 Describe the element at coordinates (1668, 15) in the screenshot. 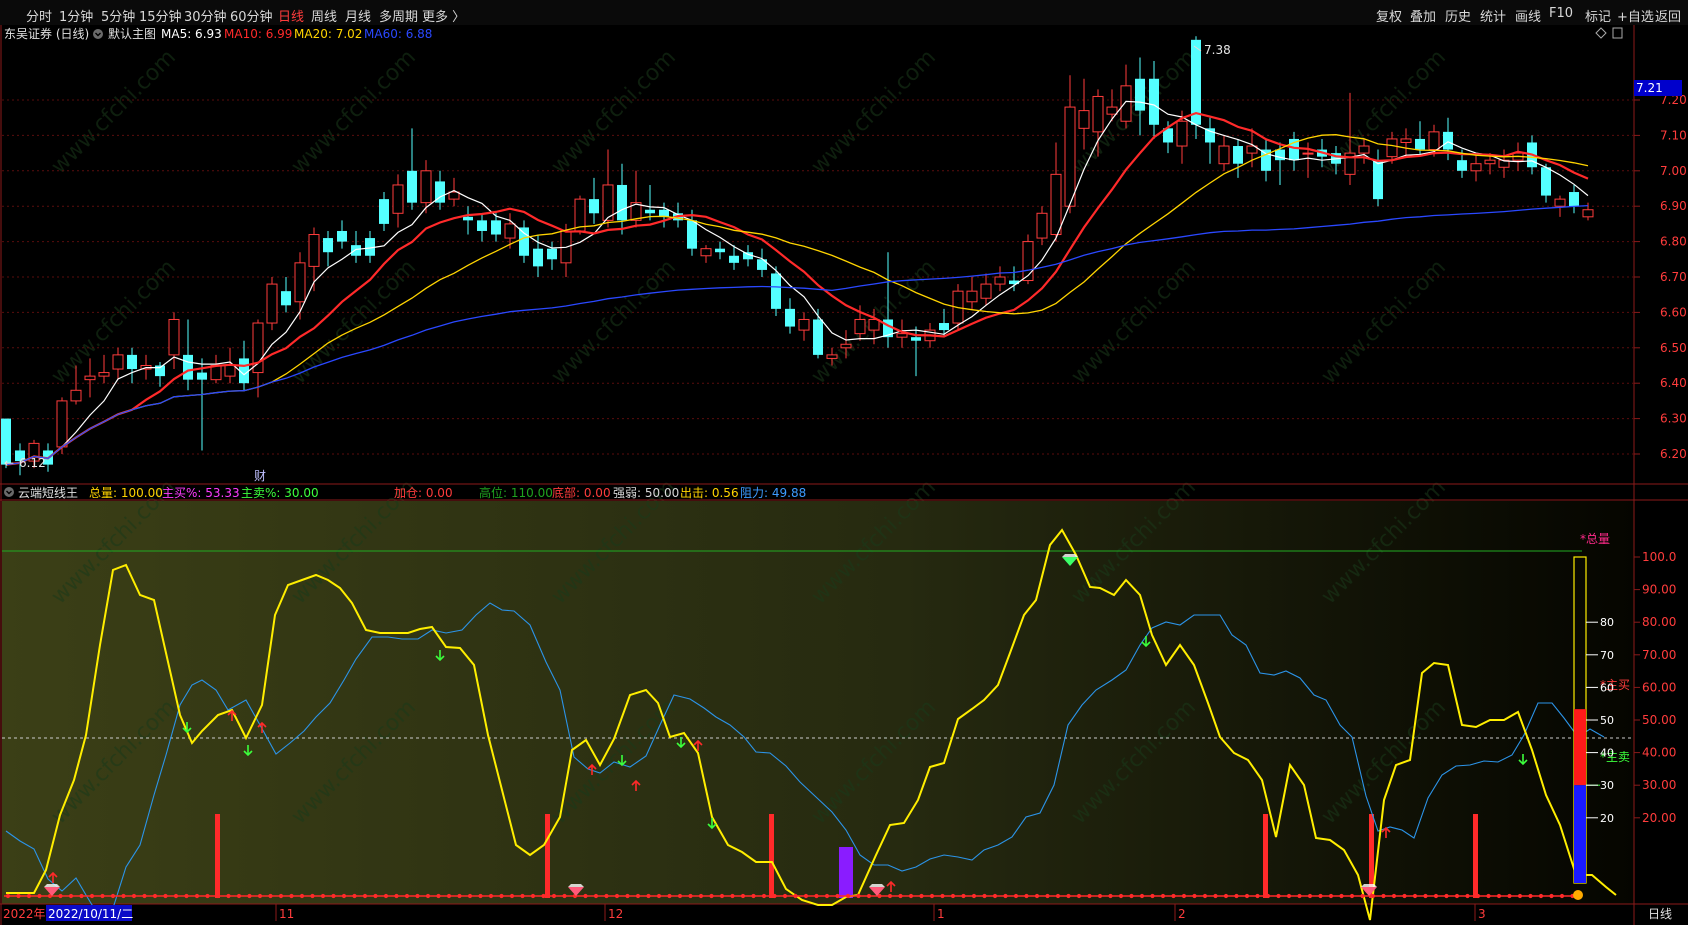

I see `back-button: 返回` at that location.